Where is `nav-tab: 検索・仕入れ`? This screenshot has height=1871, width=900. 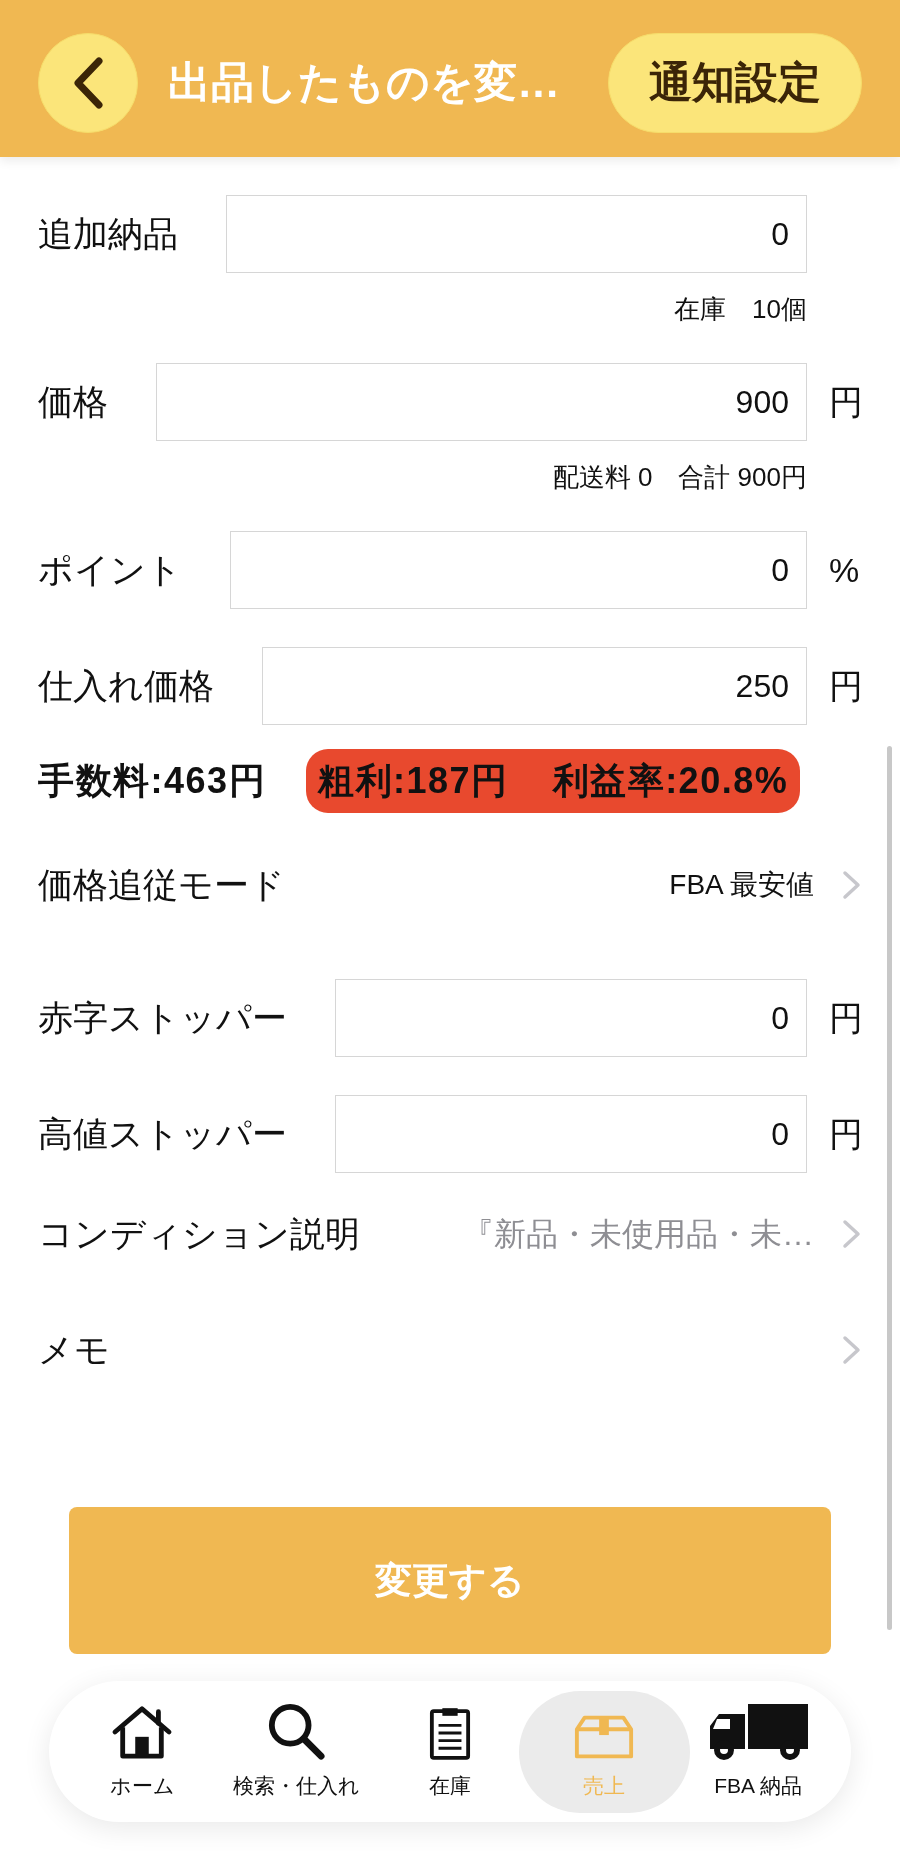
nav-tab: 検索・仕入れ is located at coordinates (296, 1751).